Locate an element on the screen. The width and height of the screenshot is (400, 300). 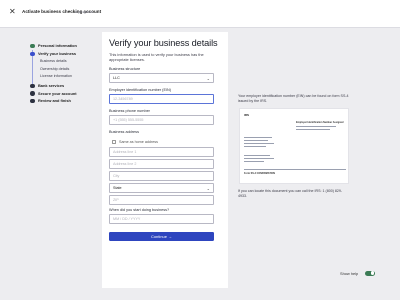
substep-ownership-details: Ownership details is located at coordinates (54, 69).